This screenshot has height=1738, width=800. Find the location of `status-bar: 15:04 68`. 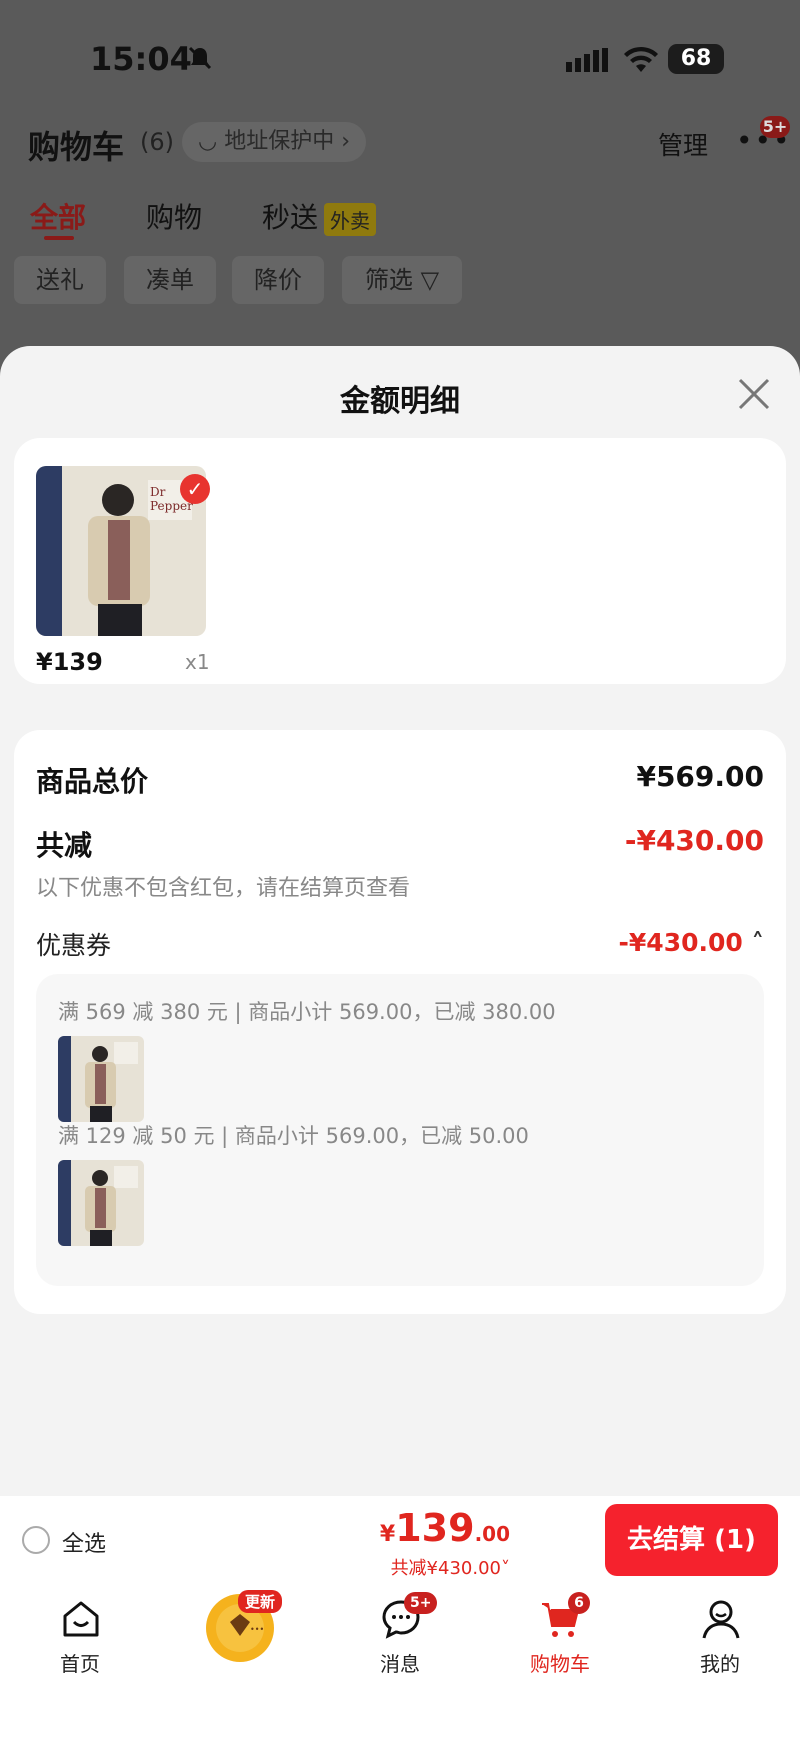

status-bar: 15:04 68 is located at coordinates (400, 60).